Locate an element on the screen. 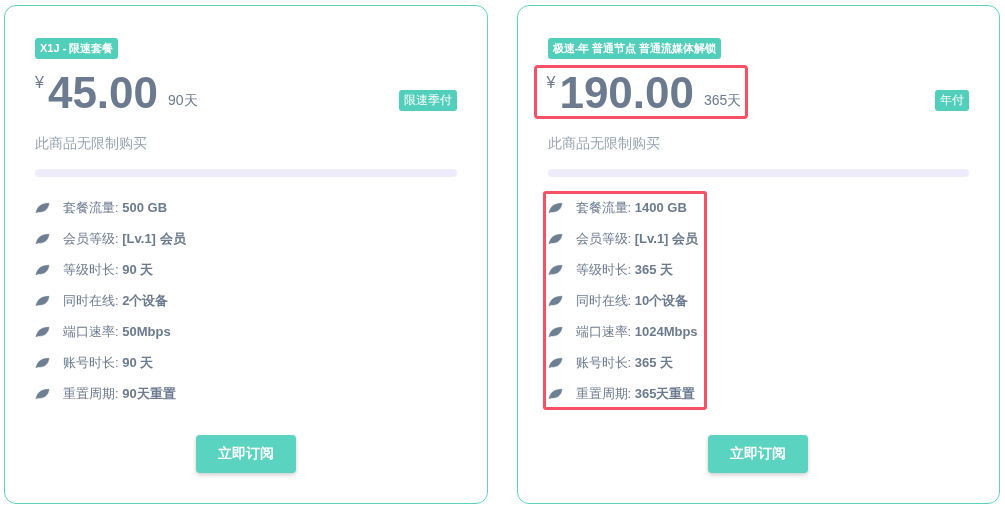  feature-text: 套餐流量: 500 GB is located at coordinates (115, 207).